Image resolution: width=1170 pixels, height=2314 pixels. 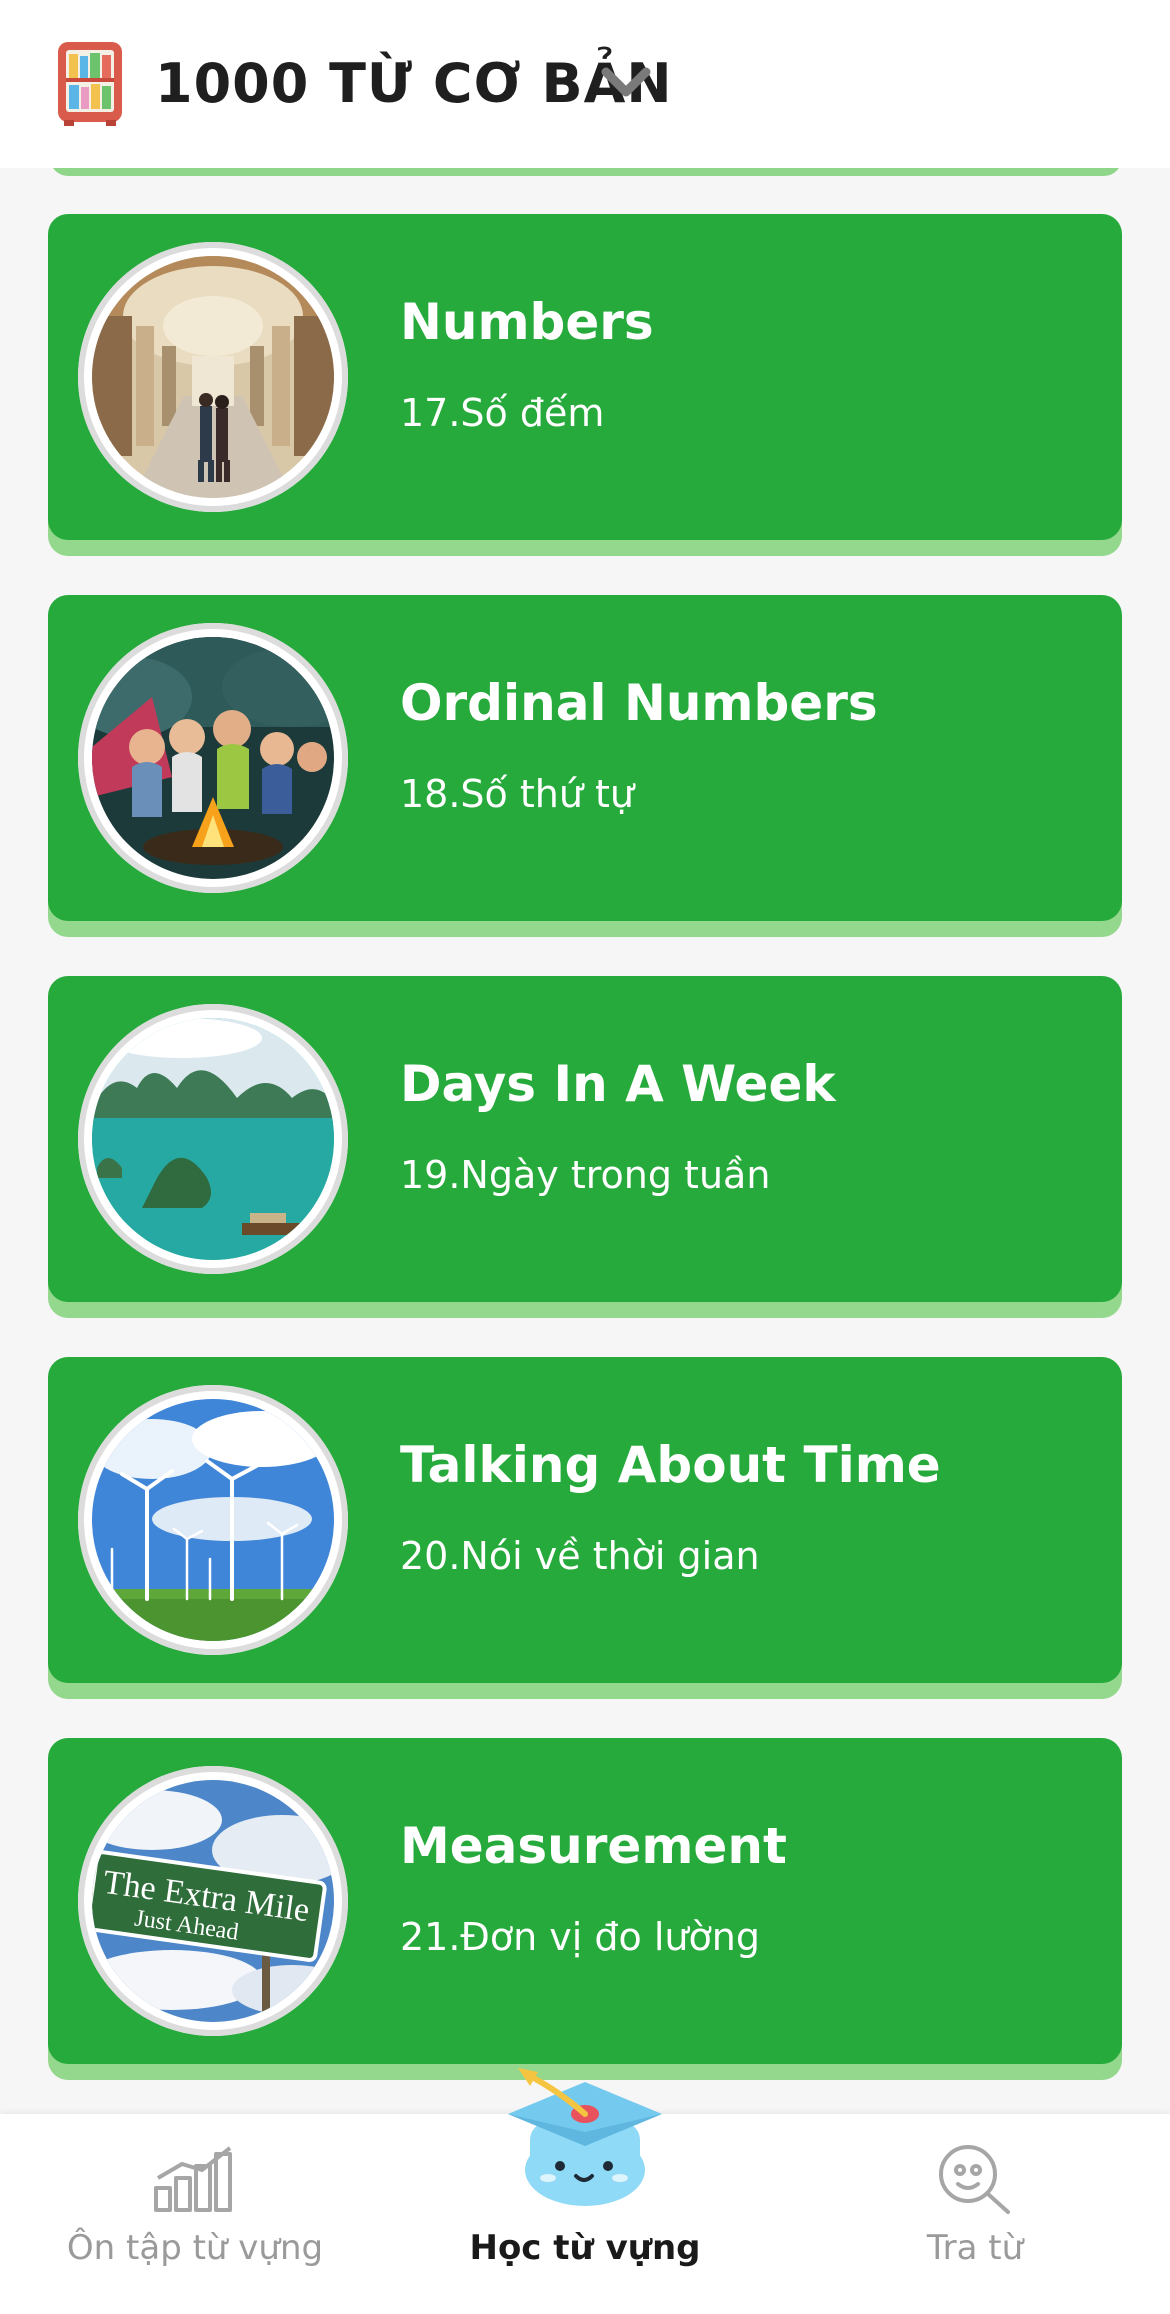 I want to click on tab-lookup: Tra từ, so click(x=975, y=2214).